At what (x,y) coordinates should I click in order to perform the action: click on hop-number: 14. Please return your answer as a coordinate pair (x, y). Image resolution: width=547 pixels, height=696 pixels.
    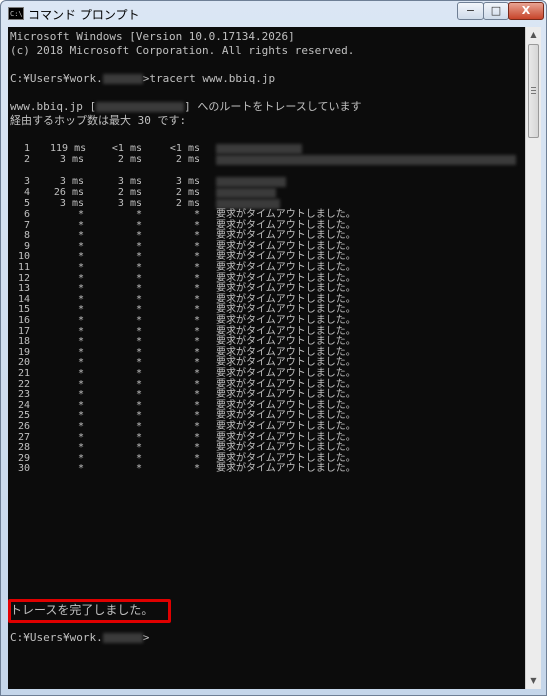
    Looking at the image, I should click on (23, 299).